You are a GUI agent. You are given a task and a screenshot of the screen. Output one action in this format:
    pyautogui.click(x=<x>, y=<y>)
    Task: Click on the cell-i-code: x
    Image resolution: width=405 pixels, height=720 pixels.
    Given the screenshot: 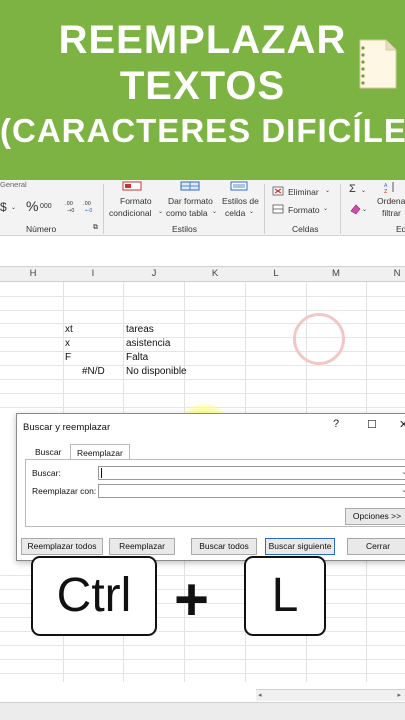 What is the action you would take?
    pyautogui.click(x=67, y=343)
    